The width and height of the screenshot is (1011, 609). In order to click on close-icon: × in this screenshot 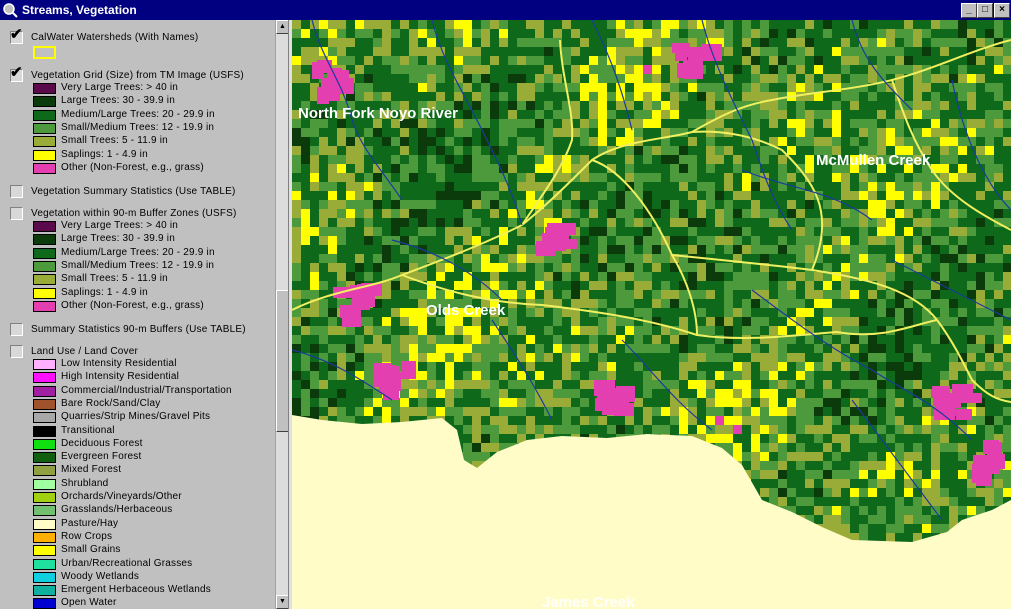, I will do `click(1002, 10)`.